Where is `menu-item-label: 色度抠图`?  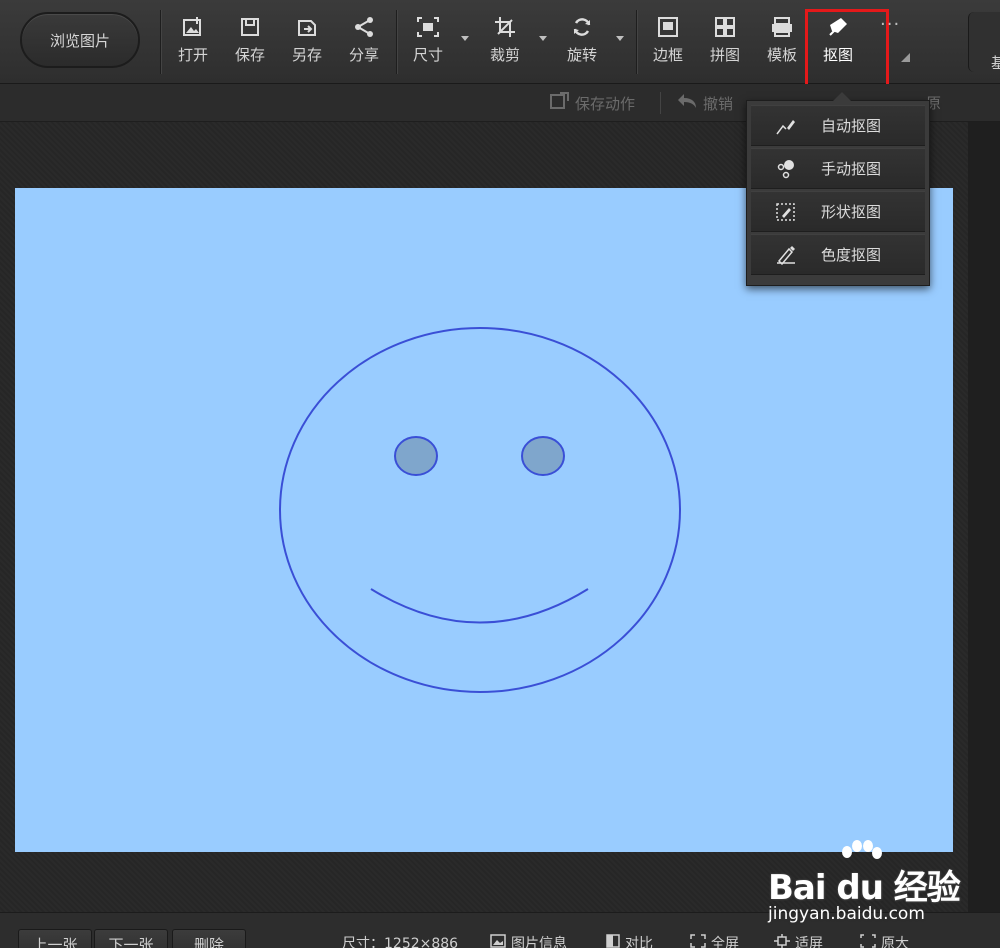 menu-item-label: 色度抠图 is located at coordinates (851, 255).